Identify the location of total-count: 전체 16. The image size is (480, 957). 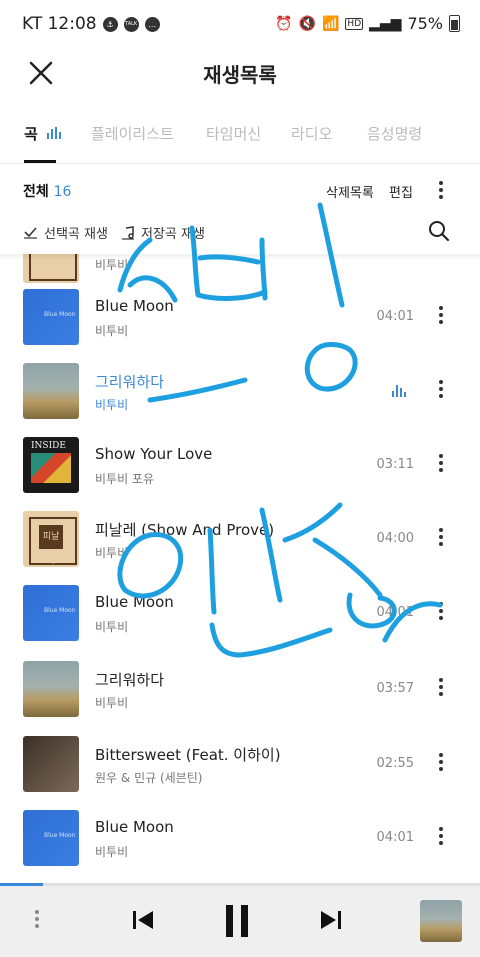
(47, 191).